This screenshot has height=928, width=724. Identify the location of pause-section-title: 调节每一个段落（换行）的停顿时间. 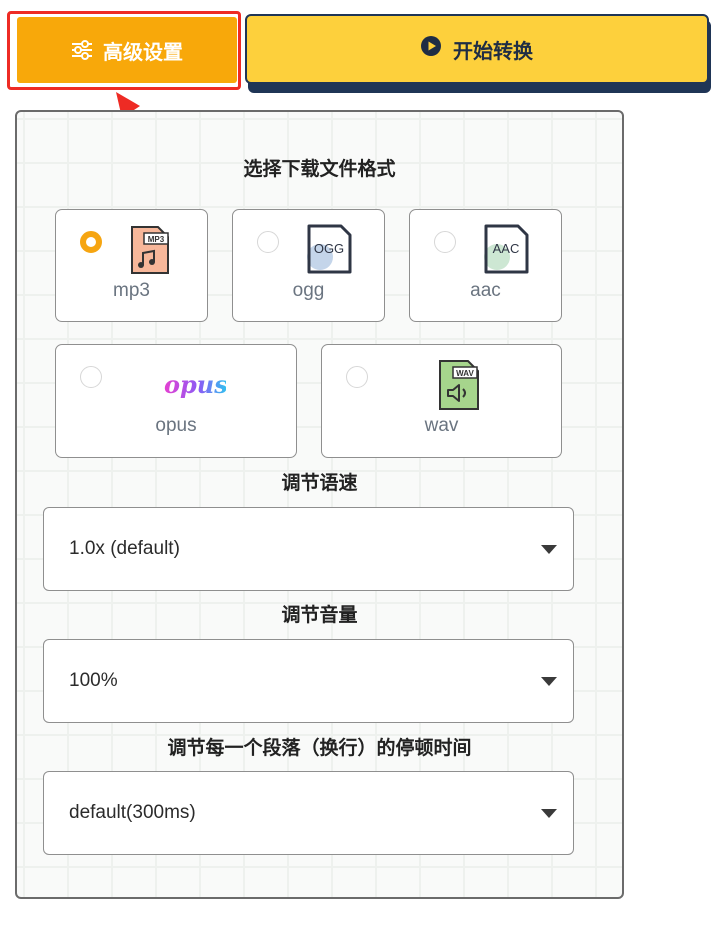
(319, 748).